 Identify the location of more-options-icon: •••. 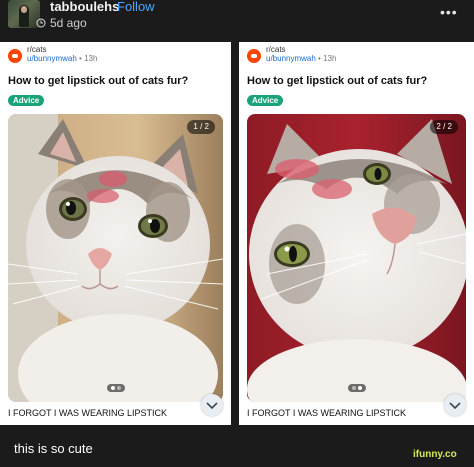
(449, 12).